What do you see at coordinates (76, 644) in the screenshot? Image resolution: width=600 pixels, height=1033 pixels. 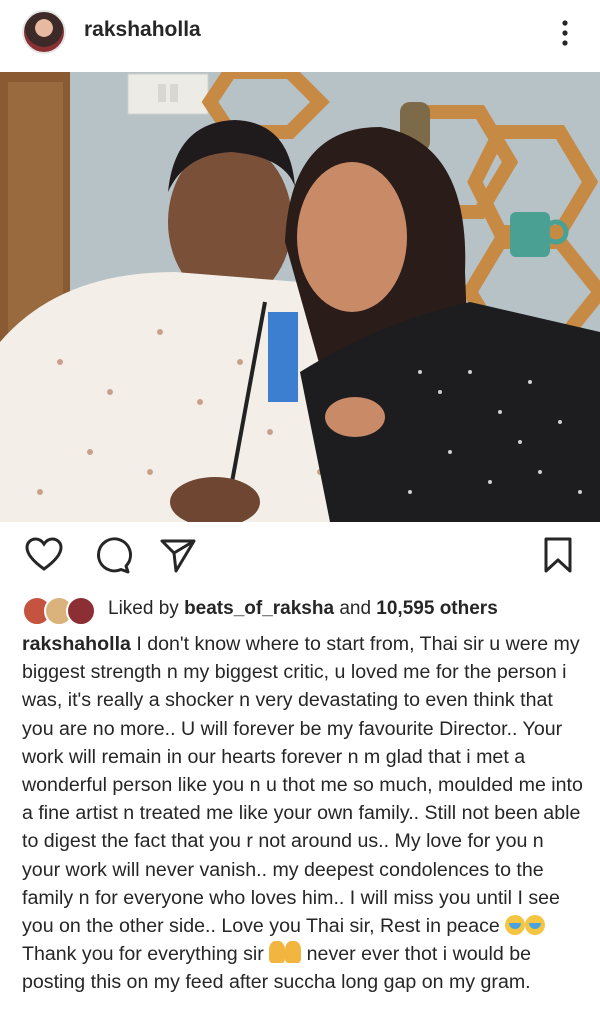 I see `caption-username: rakshaholla` at bounding box center [76, 644].